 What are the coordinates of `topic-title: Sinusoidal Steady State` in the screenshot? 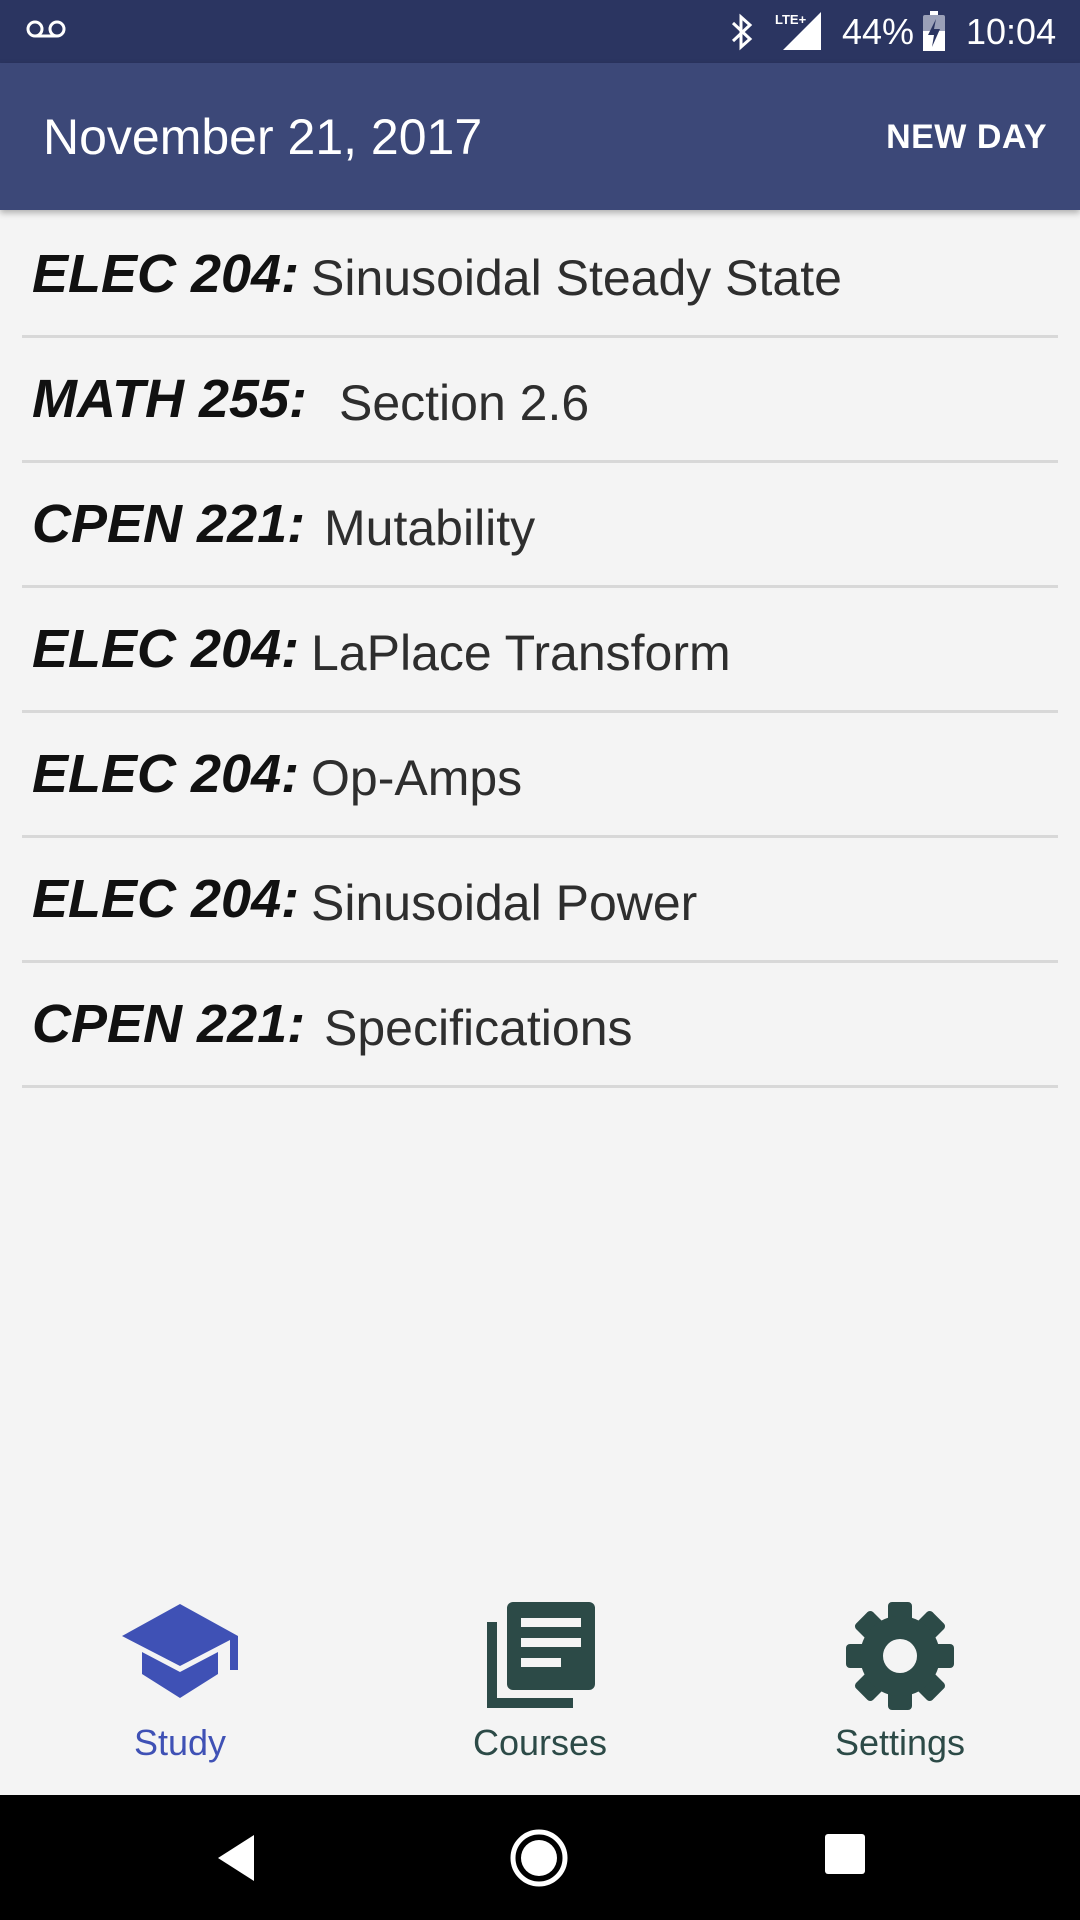 It's located at (576, 278).